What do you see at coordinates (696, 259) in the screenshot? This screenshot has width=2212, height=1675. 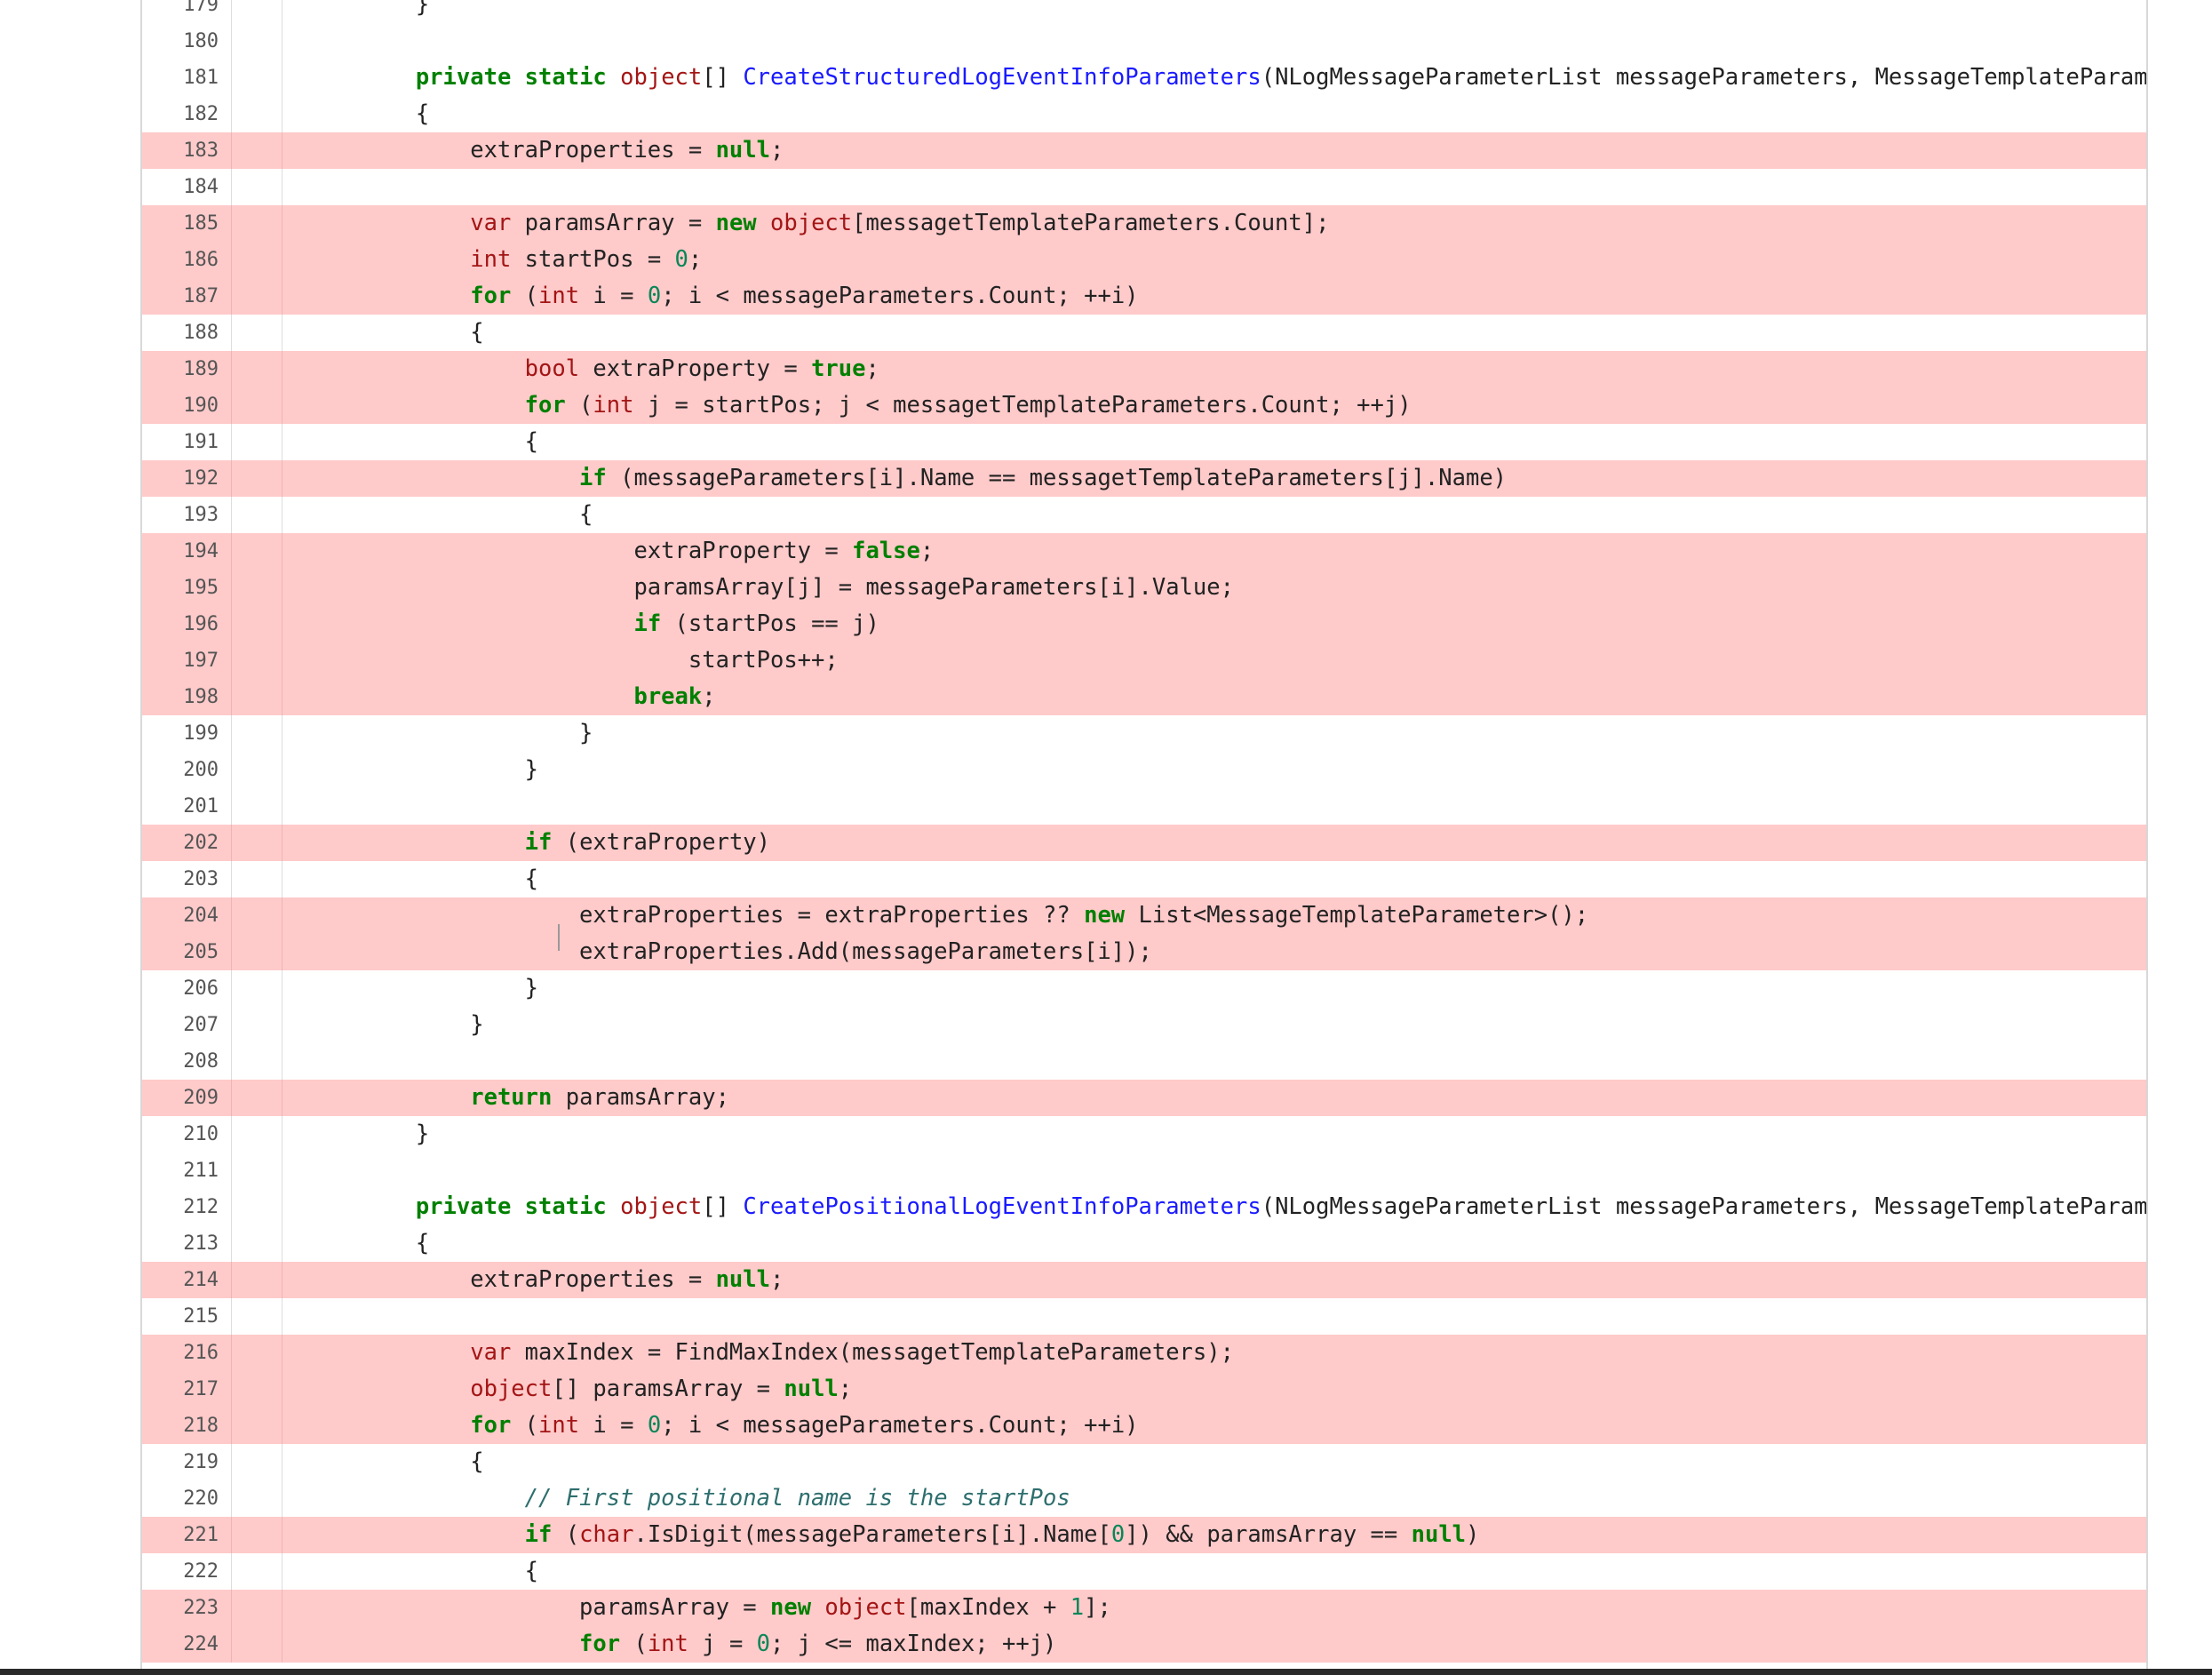 I see `code-text: ;` at bounding box center [696, 259].